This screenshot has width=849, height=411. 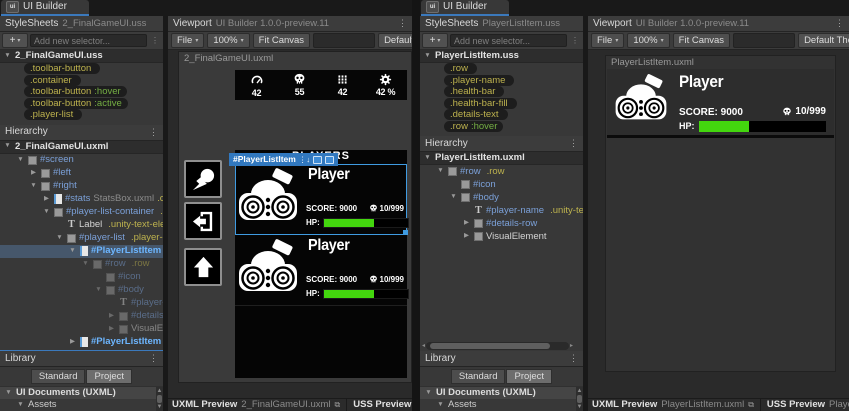 I want to click on uss-selector-row: .player-name, so click(x=501, y=80).